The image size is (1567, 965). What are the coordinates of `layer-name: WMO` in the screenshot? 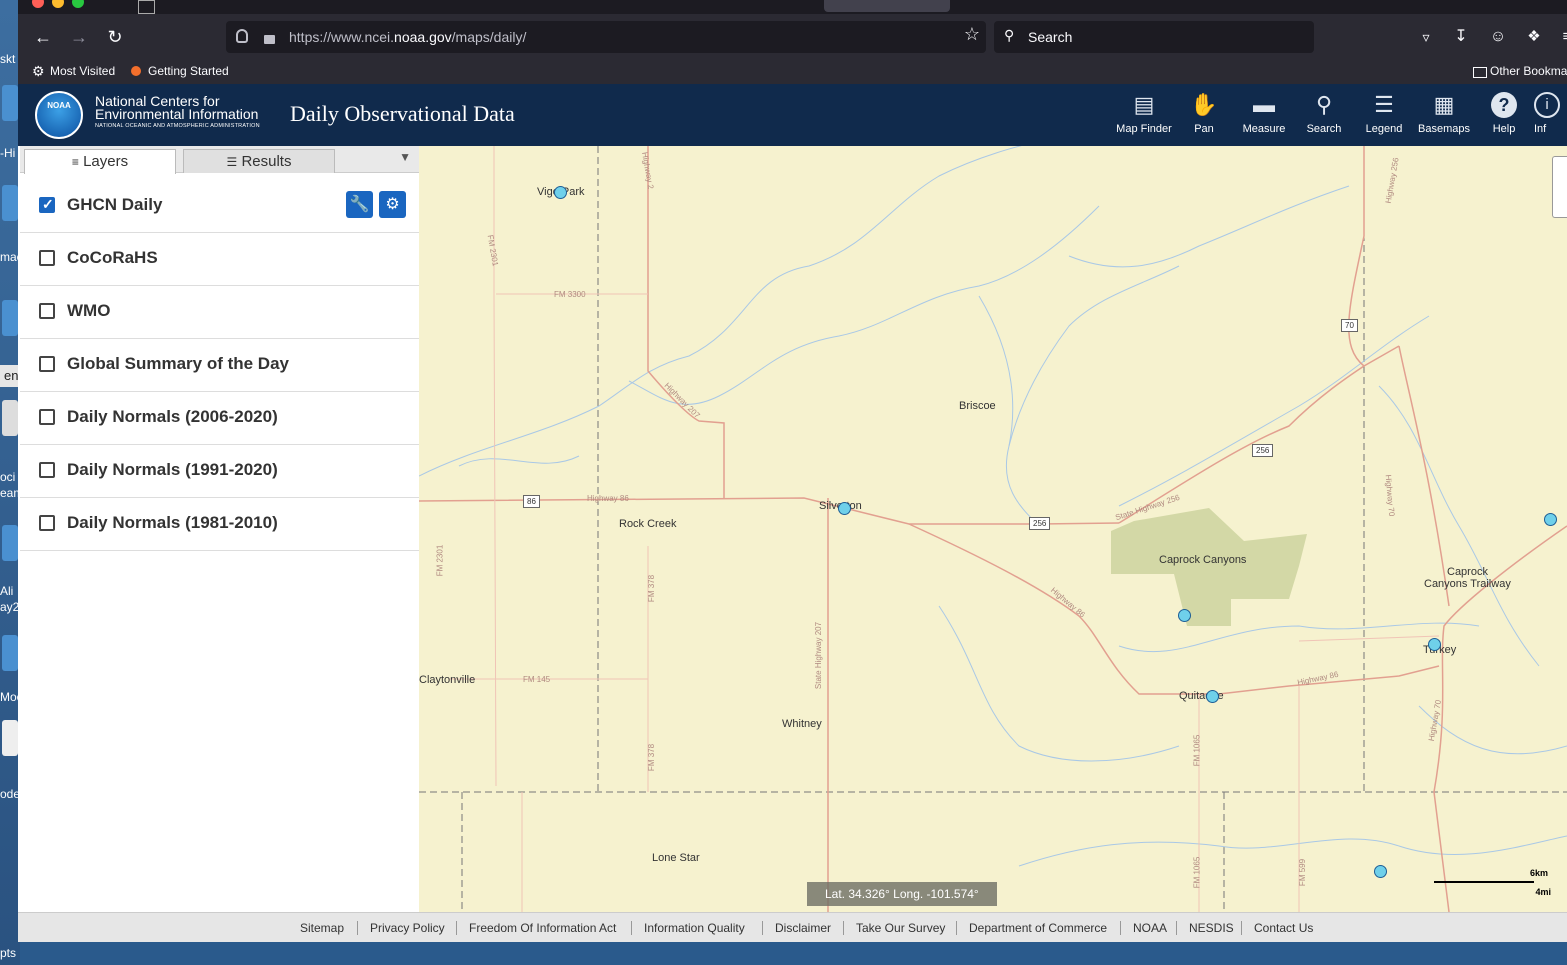 It's located at (89, 310).